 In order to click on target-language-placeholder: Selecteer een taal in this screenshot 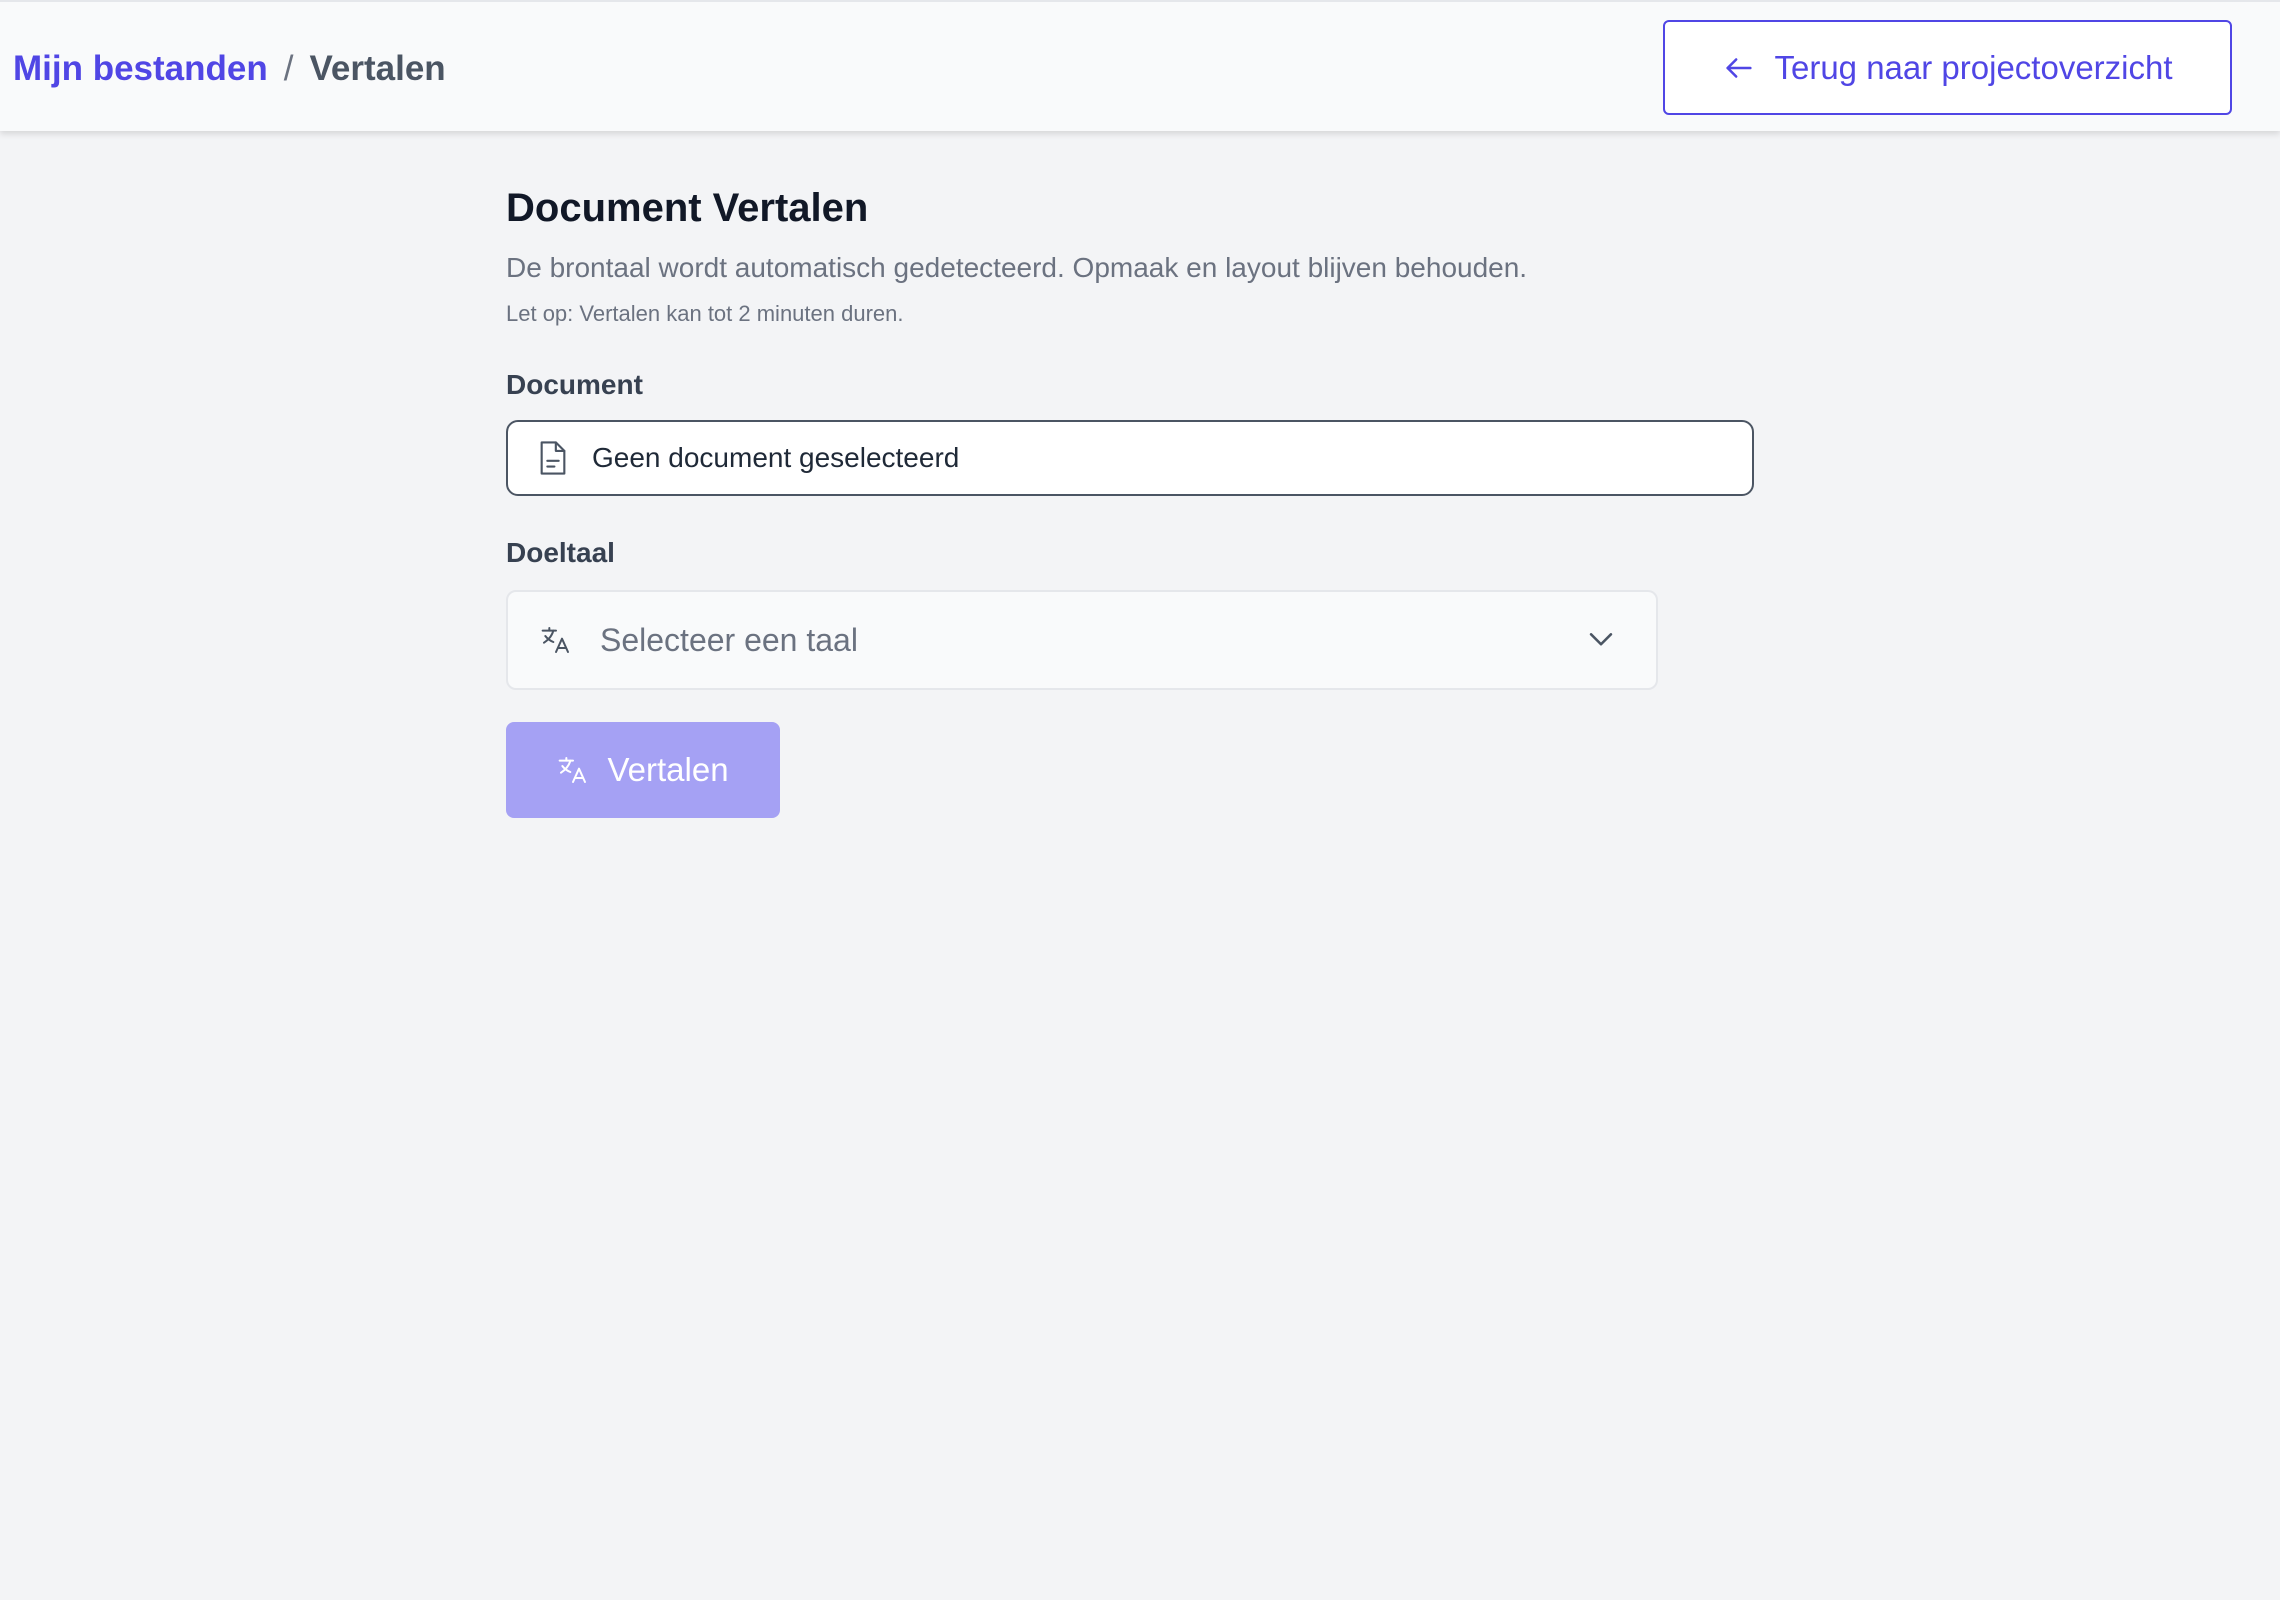, I will do `click(729, 639)`.